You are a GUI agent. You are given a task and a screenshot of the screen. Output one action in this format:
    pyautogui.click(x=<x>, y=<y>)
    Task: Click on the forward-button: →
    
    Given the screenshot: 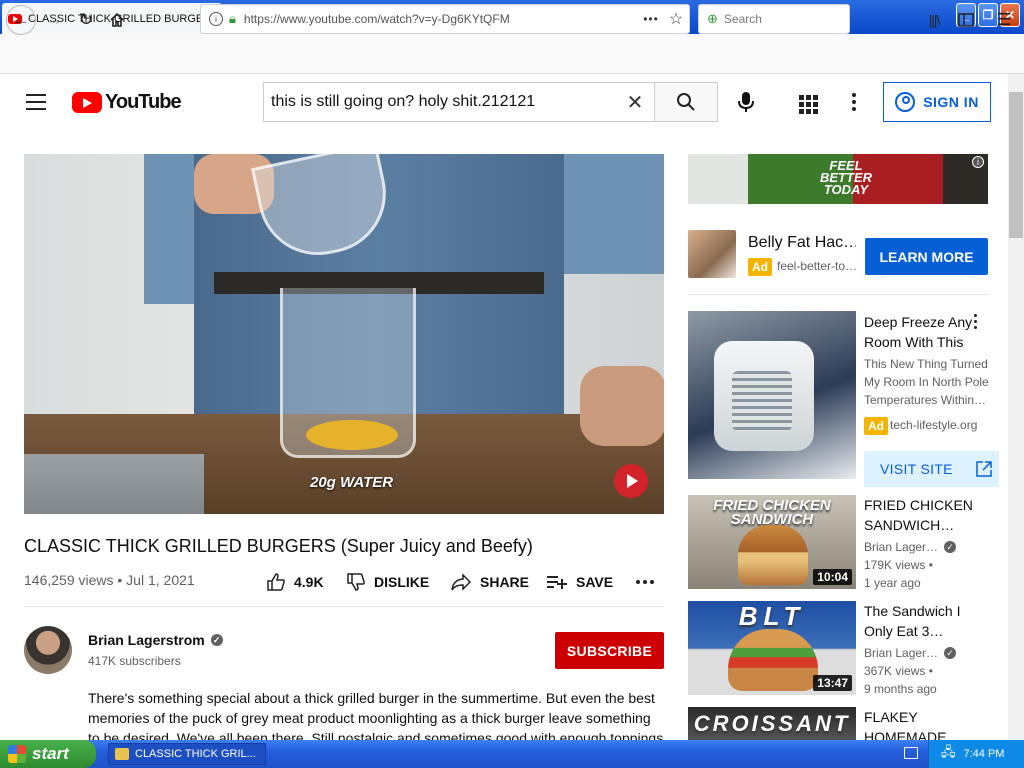 What is the action you would take?
    pyautogui.click(x=54, y=20)
    